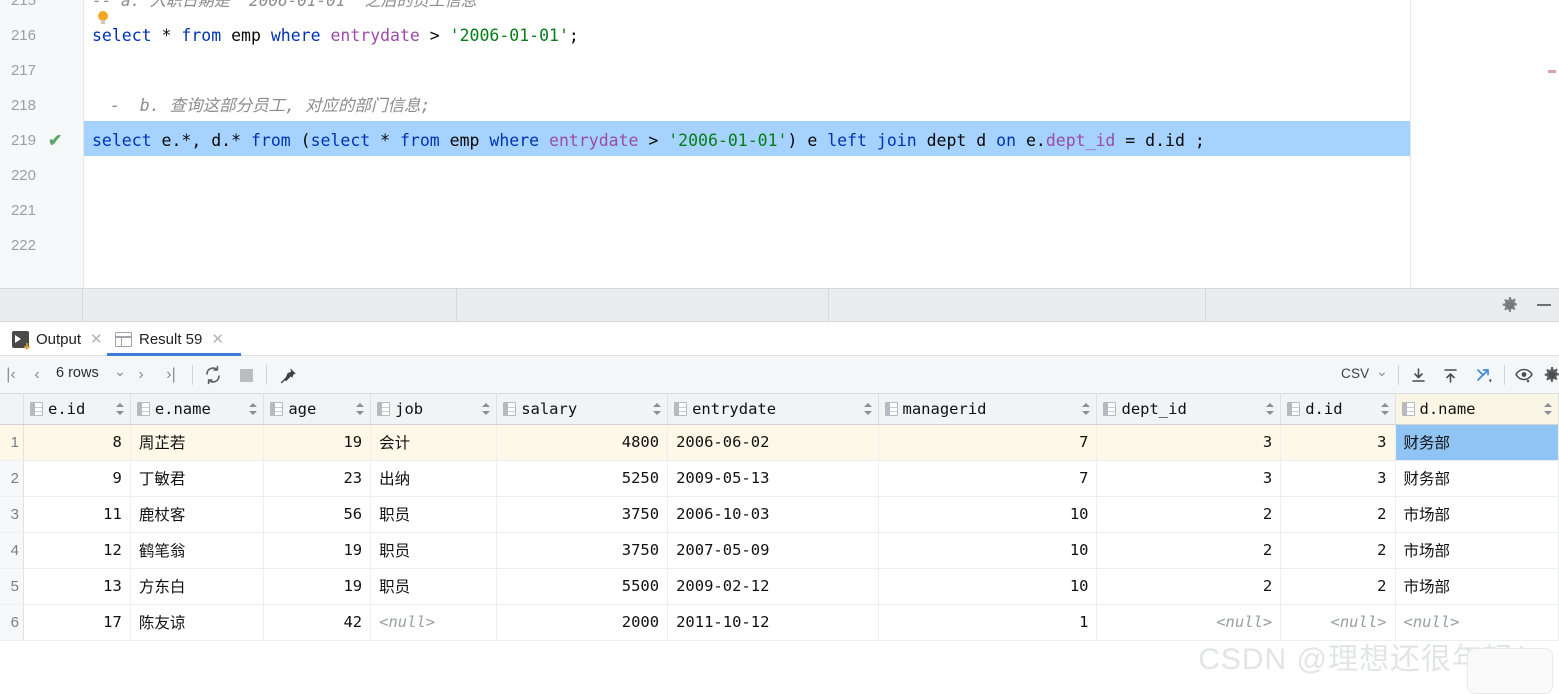 This screenshot has height=694, width=1559. What do you see at coordinates (42, 245) in the screenshot?
I see `gutter-line: 222` at bounding box center [42, 245].